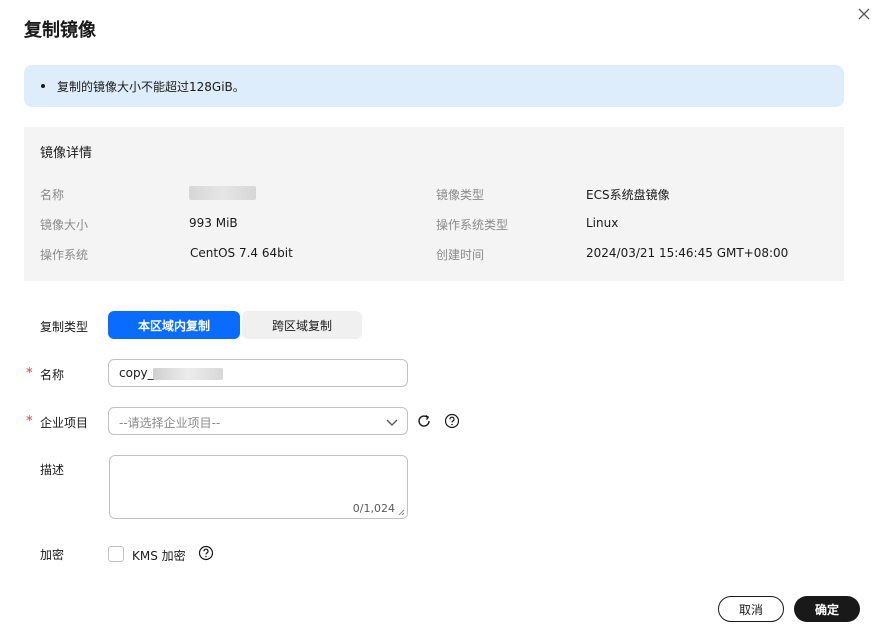  Describe the element at coordinates (401, 512) in the screenshot. I see `resize-grip-icon` at that location.